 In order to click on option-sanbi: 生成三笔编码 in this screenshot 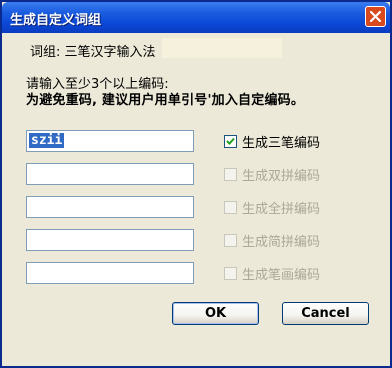, I will do `click(272, 141)`.